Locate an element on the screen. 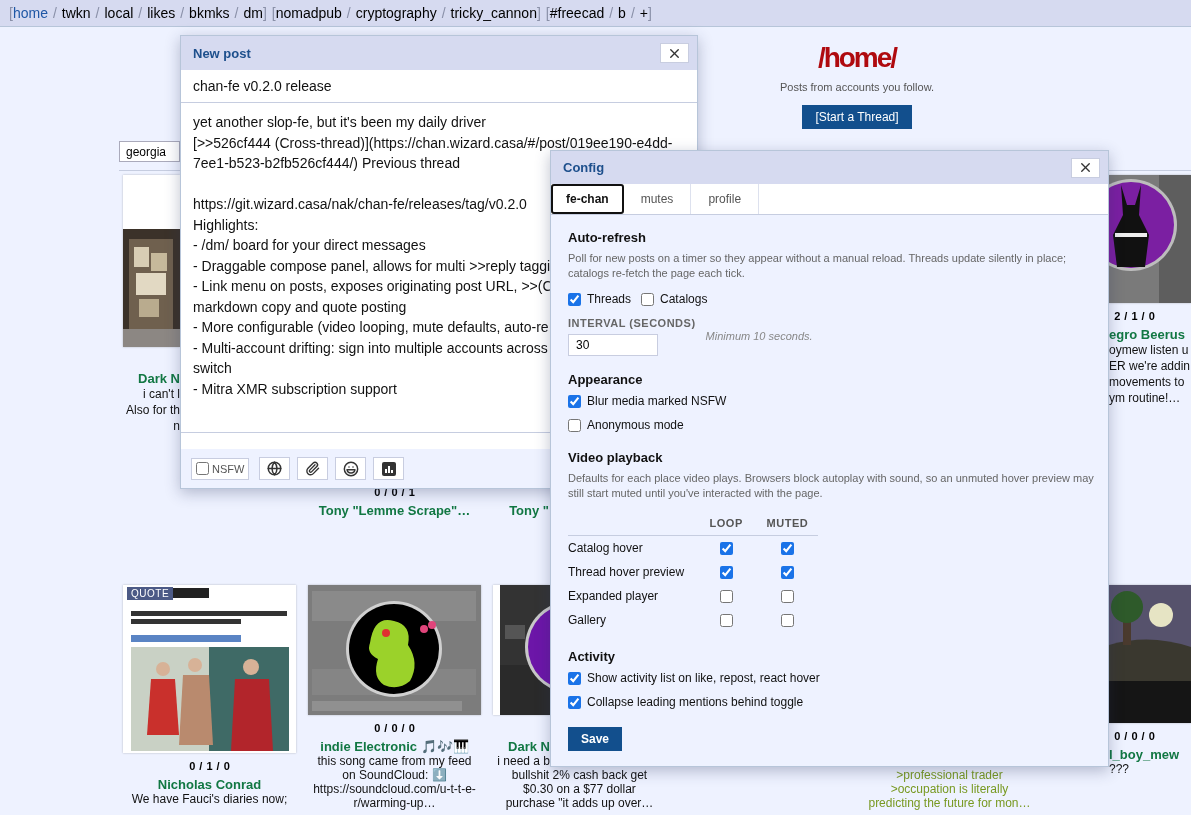 Image resolution: width=1191 pixels, height=815 pixels. subject-field: chan-fe v0.2.0 release is located at coordinates (439, 86).